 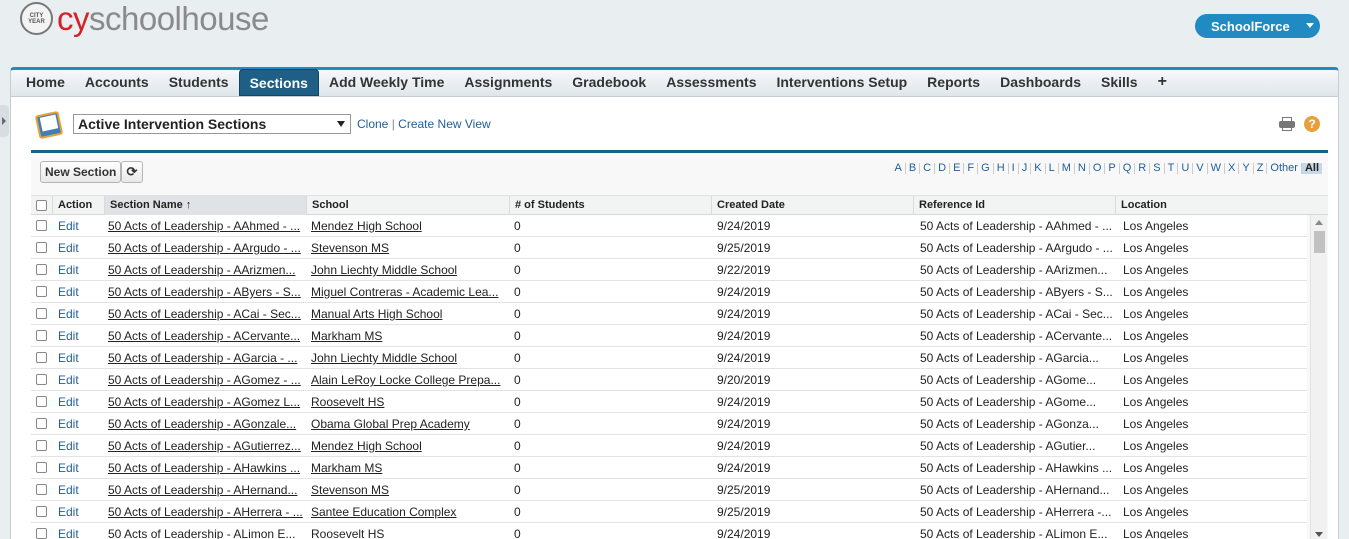 What do you see at coordinates (986, 168) in the screenshot?
I see `alpha-filter-g: G` at bounding box center [986, 168].